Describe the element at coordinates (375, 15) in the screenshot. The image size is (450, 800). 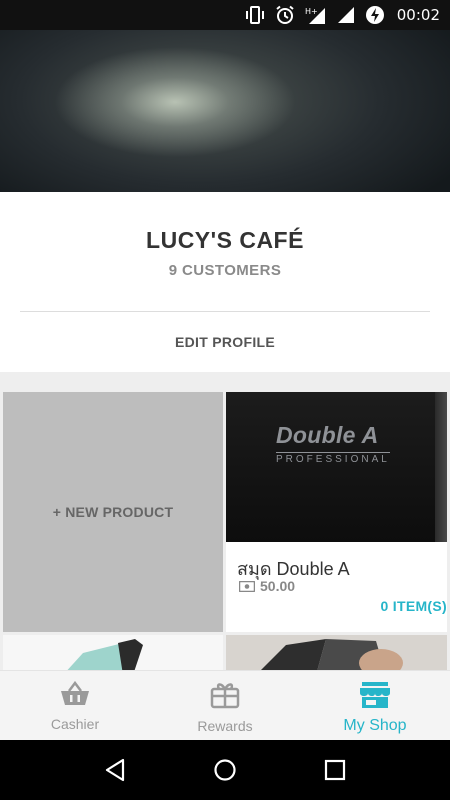
I see `battery-charging-icon` at that location.